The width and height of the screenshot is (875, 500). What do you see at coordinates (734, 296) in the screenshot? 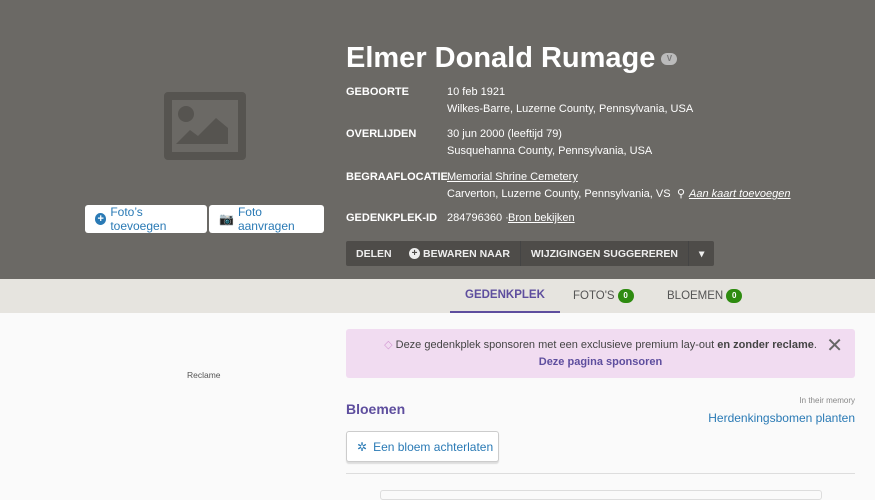
I see `flower-count-badge: 0` at bounding box center [734, 296].